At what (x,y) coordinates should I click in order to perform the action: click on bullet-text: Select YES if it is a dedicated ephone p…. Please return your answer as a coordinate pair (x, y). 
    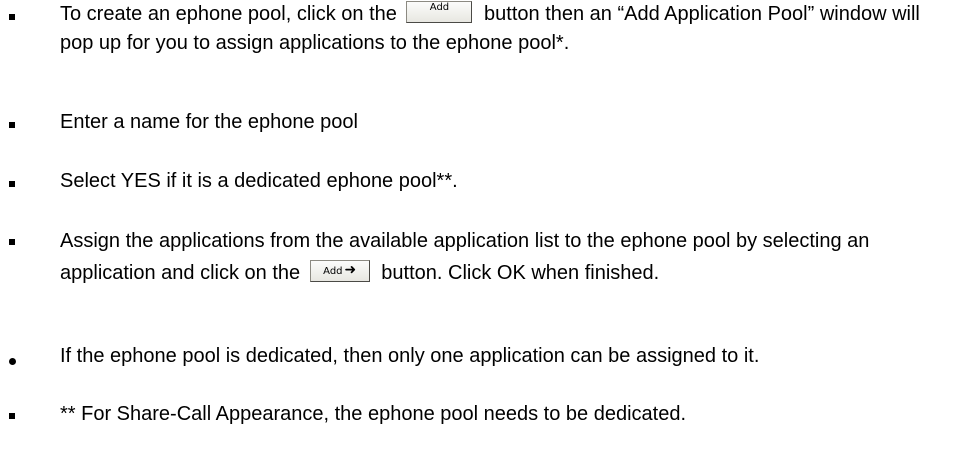
    Looking at the image, I should click on (259, 181).